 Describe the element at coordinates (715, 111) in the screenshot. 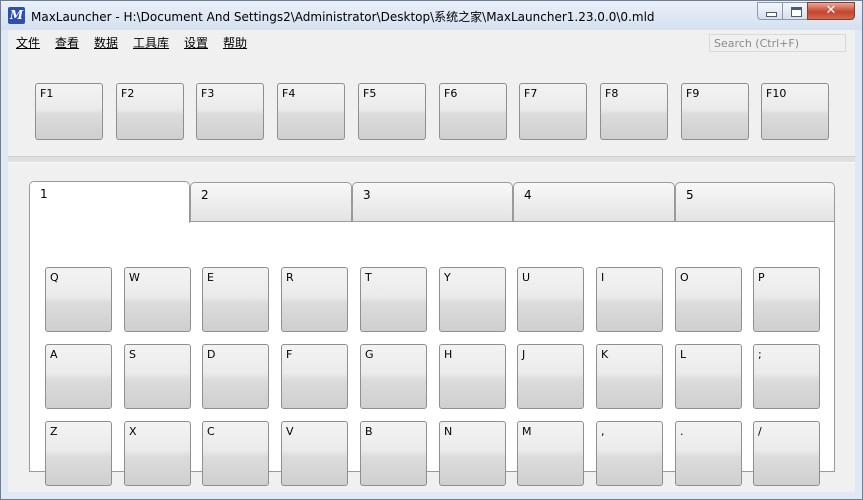

I see `function-key-f9: F9` at that location.